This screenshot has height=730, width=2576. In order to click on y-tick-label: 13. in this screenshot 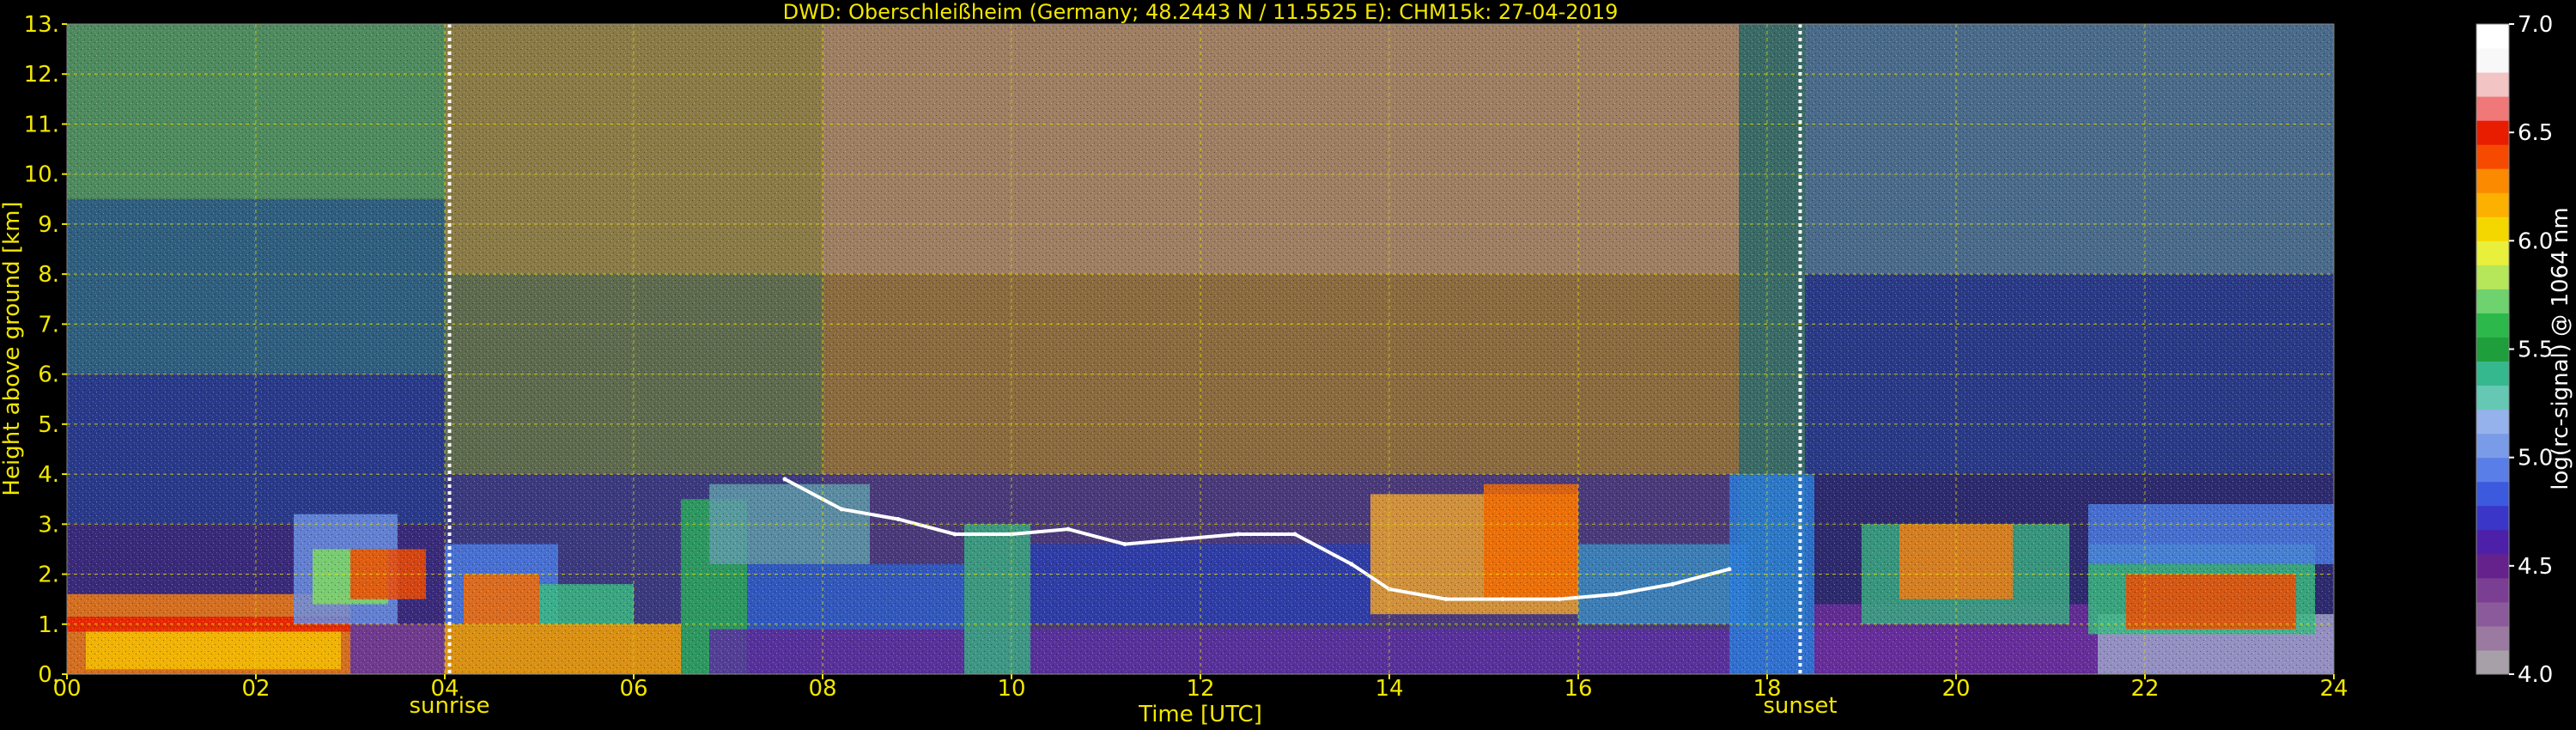, I will do `click(41, 25)`.